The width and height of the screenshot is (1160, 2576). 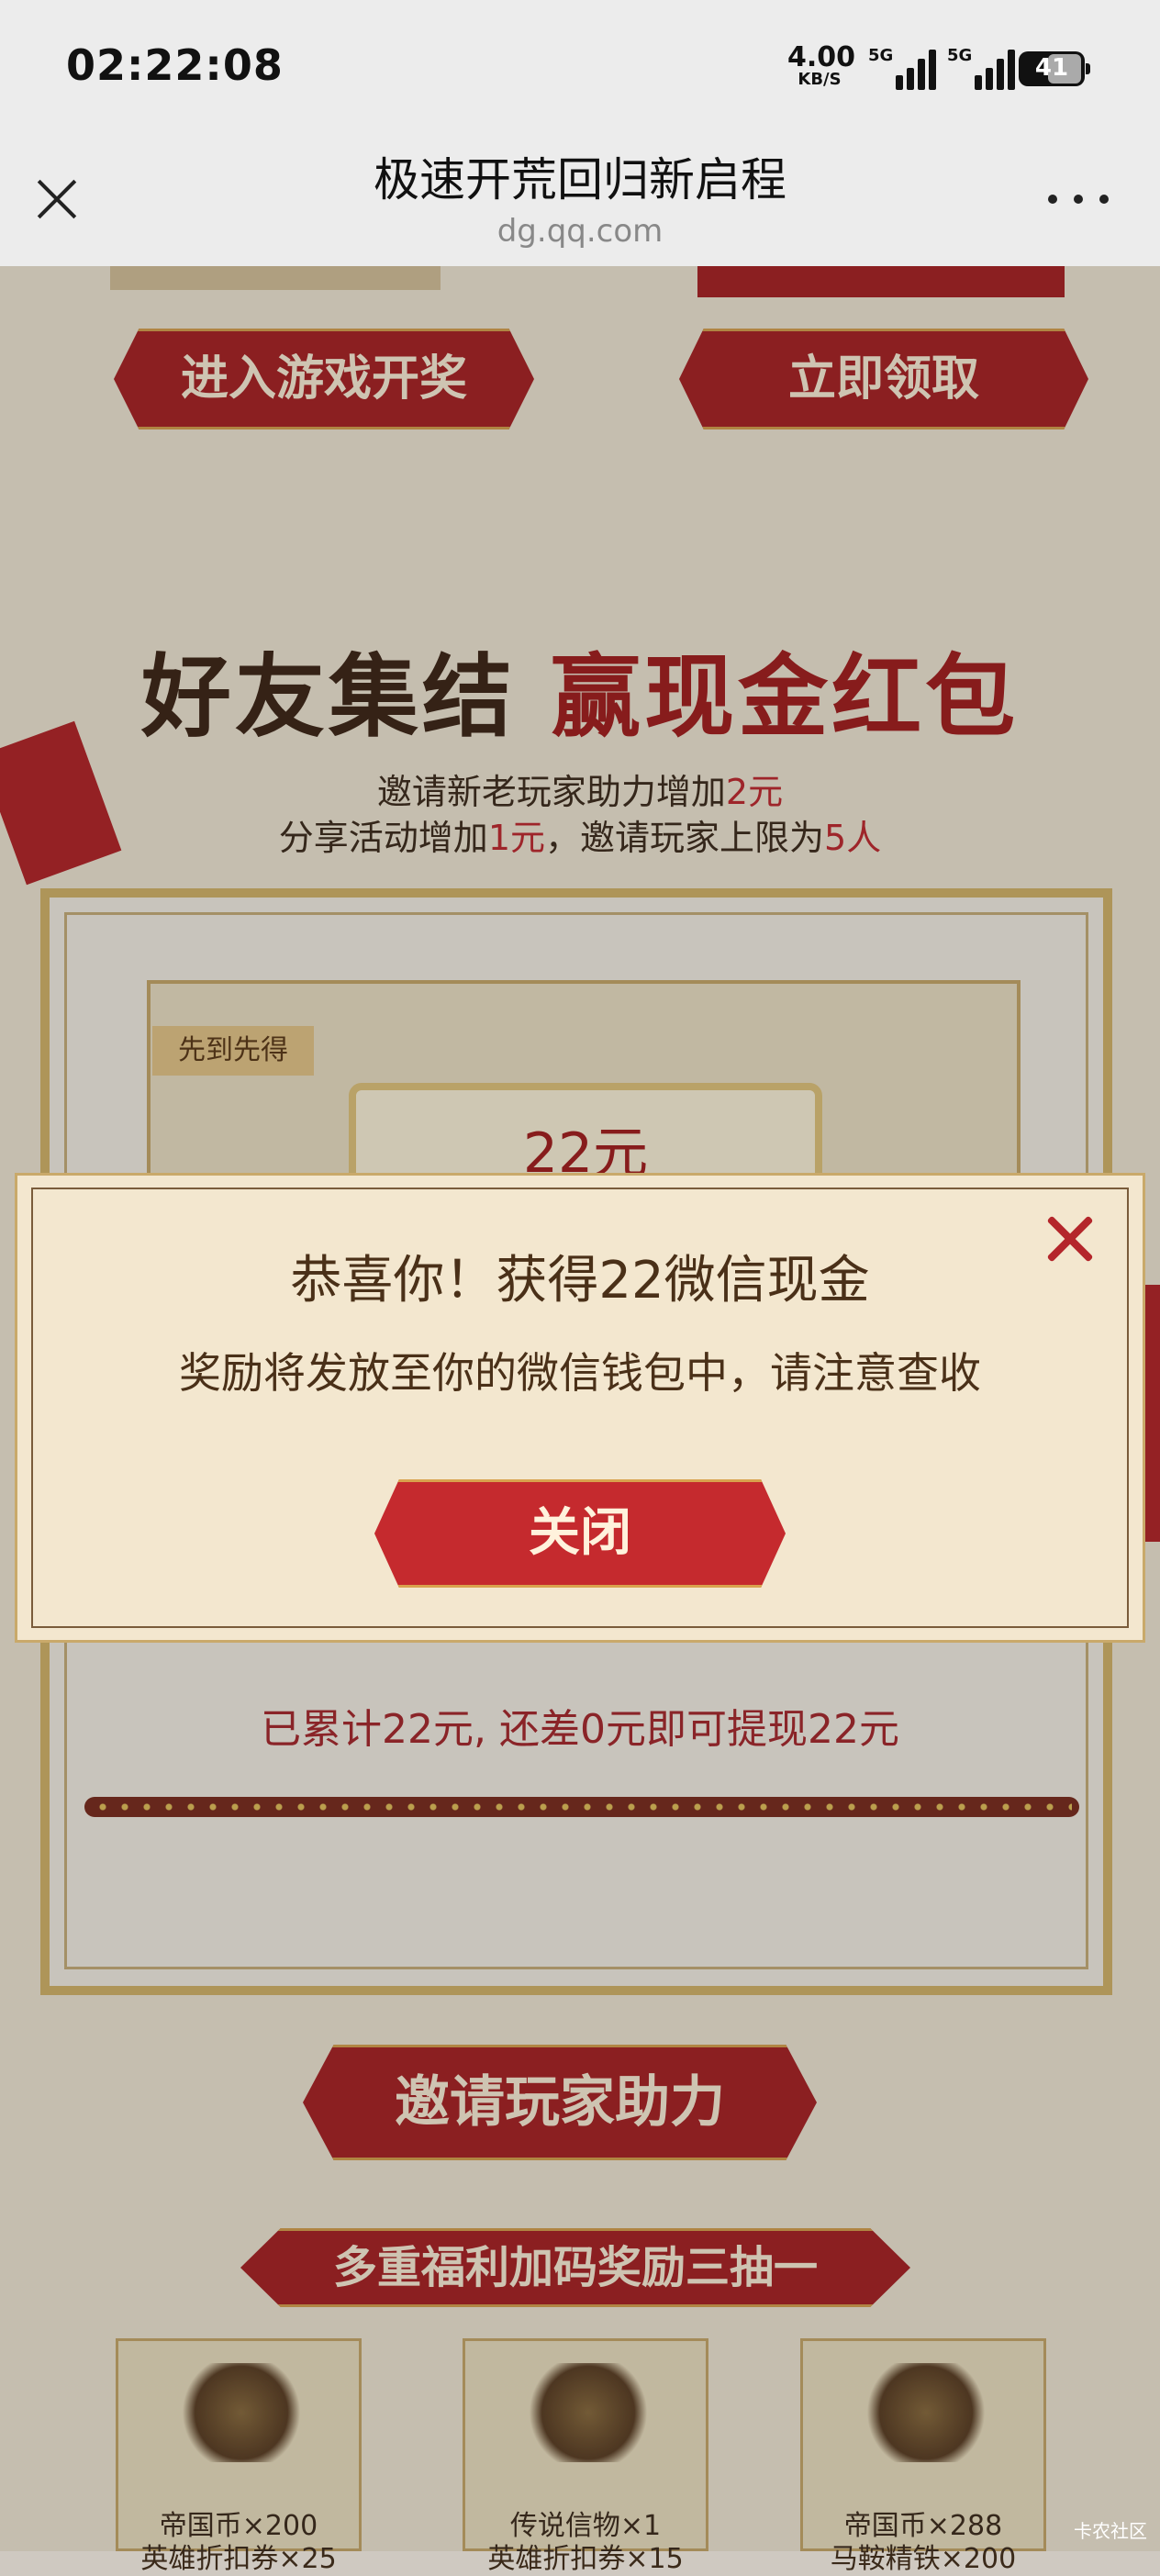 I want to click on network-speed-unit: KB/S, so click(x=820, y=79).